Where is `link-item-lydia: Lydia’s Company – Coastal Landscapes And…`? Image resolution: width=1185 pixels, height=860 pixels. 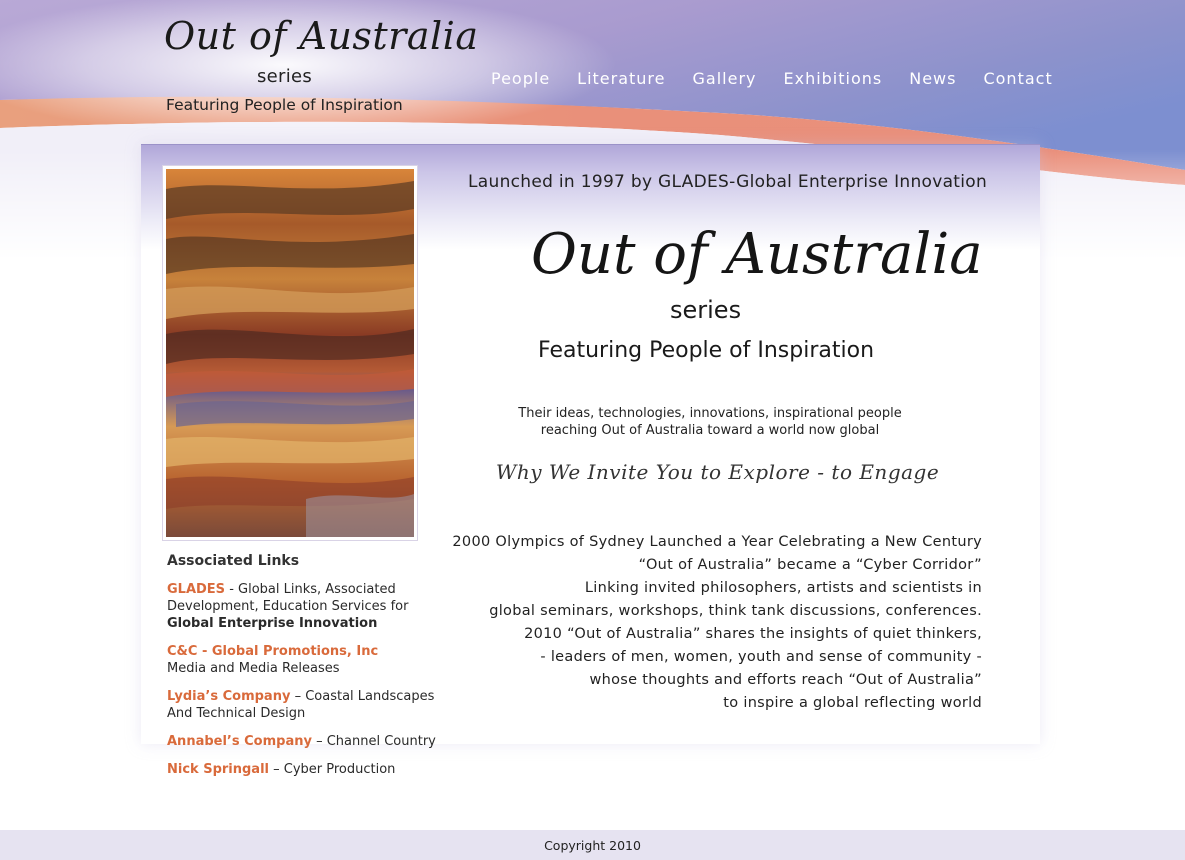
link-item-lydia: Lydia’s Company – Coastal Landscapes And… is located at coordinates (302, 705).